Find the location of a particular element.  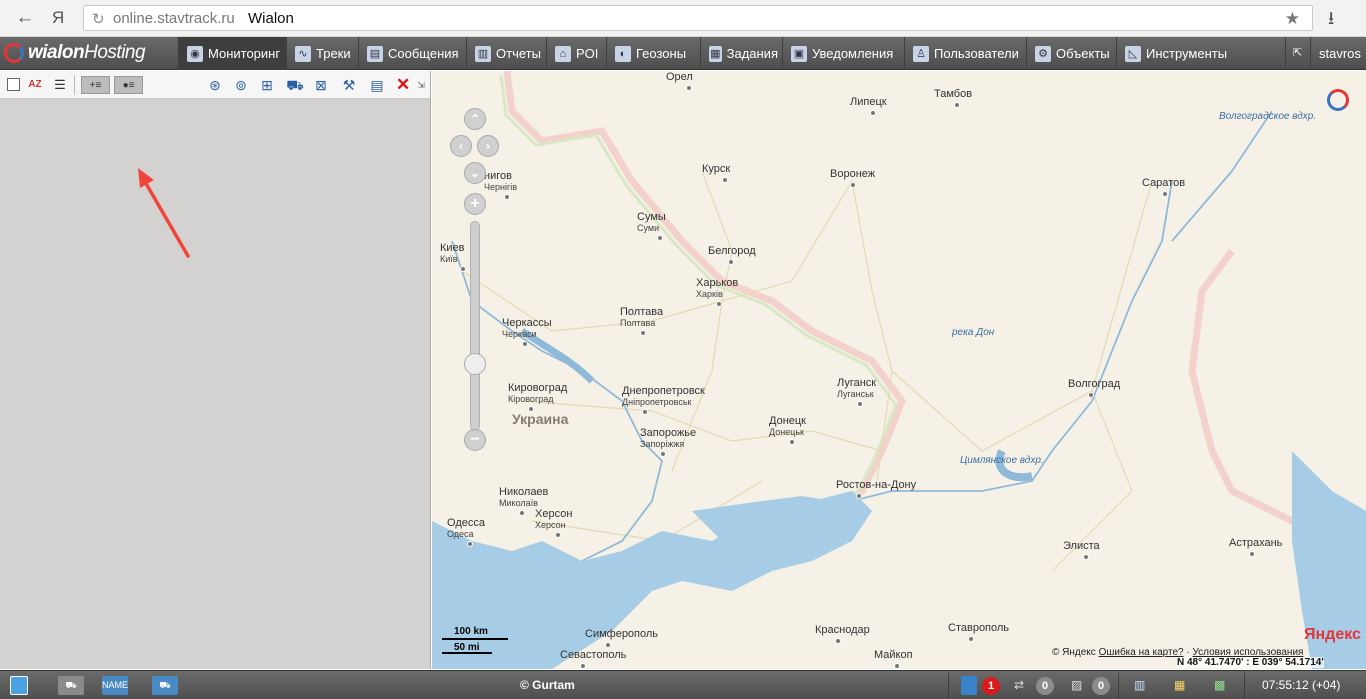

address-bar: ↻ online.stavtrack.ru Wialon ★ is located at coordinates (698, 18).